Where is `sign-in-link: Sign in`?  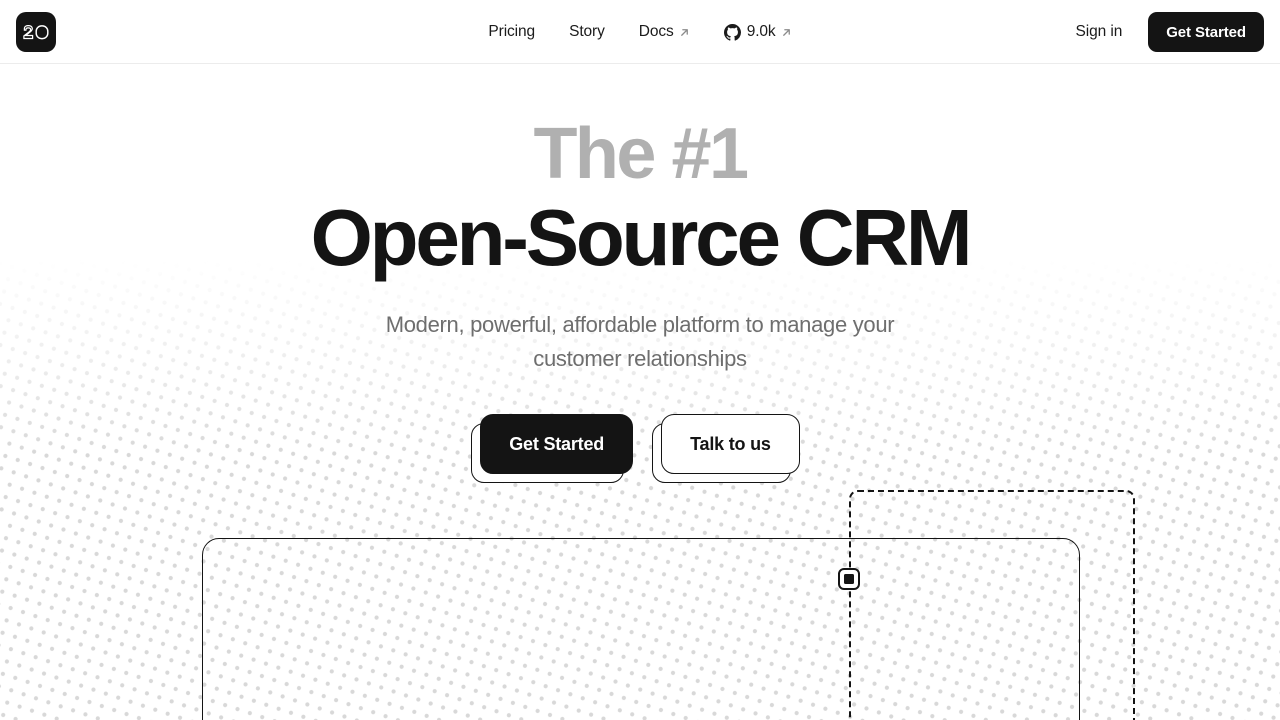 sign-in-link: Sign in is located at coordinates (1099, 32).